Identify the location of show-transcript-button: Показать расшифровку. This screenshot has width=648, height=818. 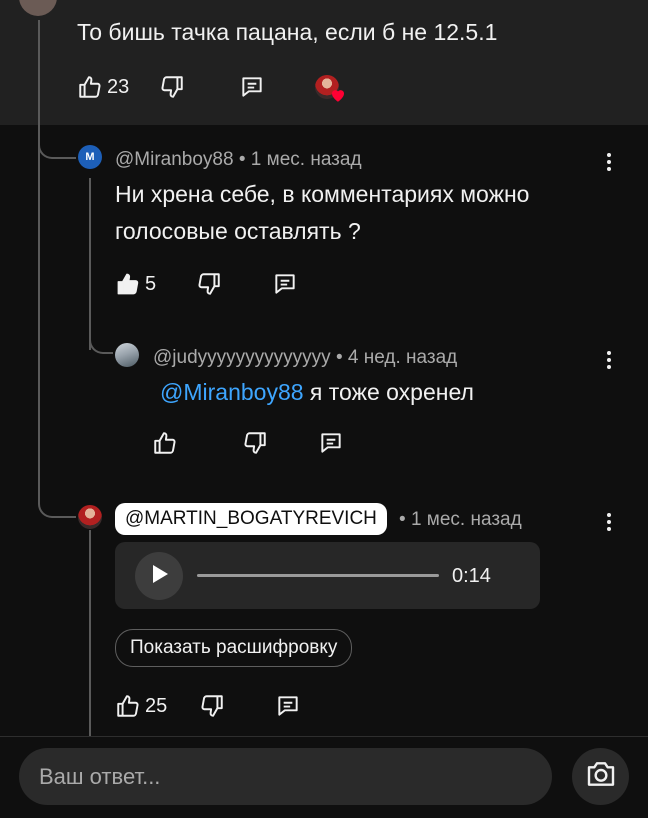
(234, 648).